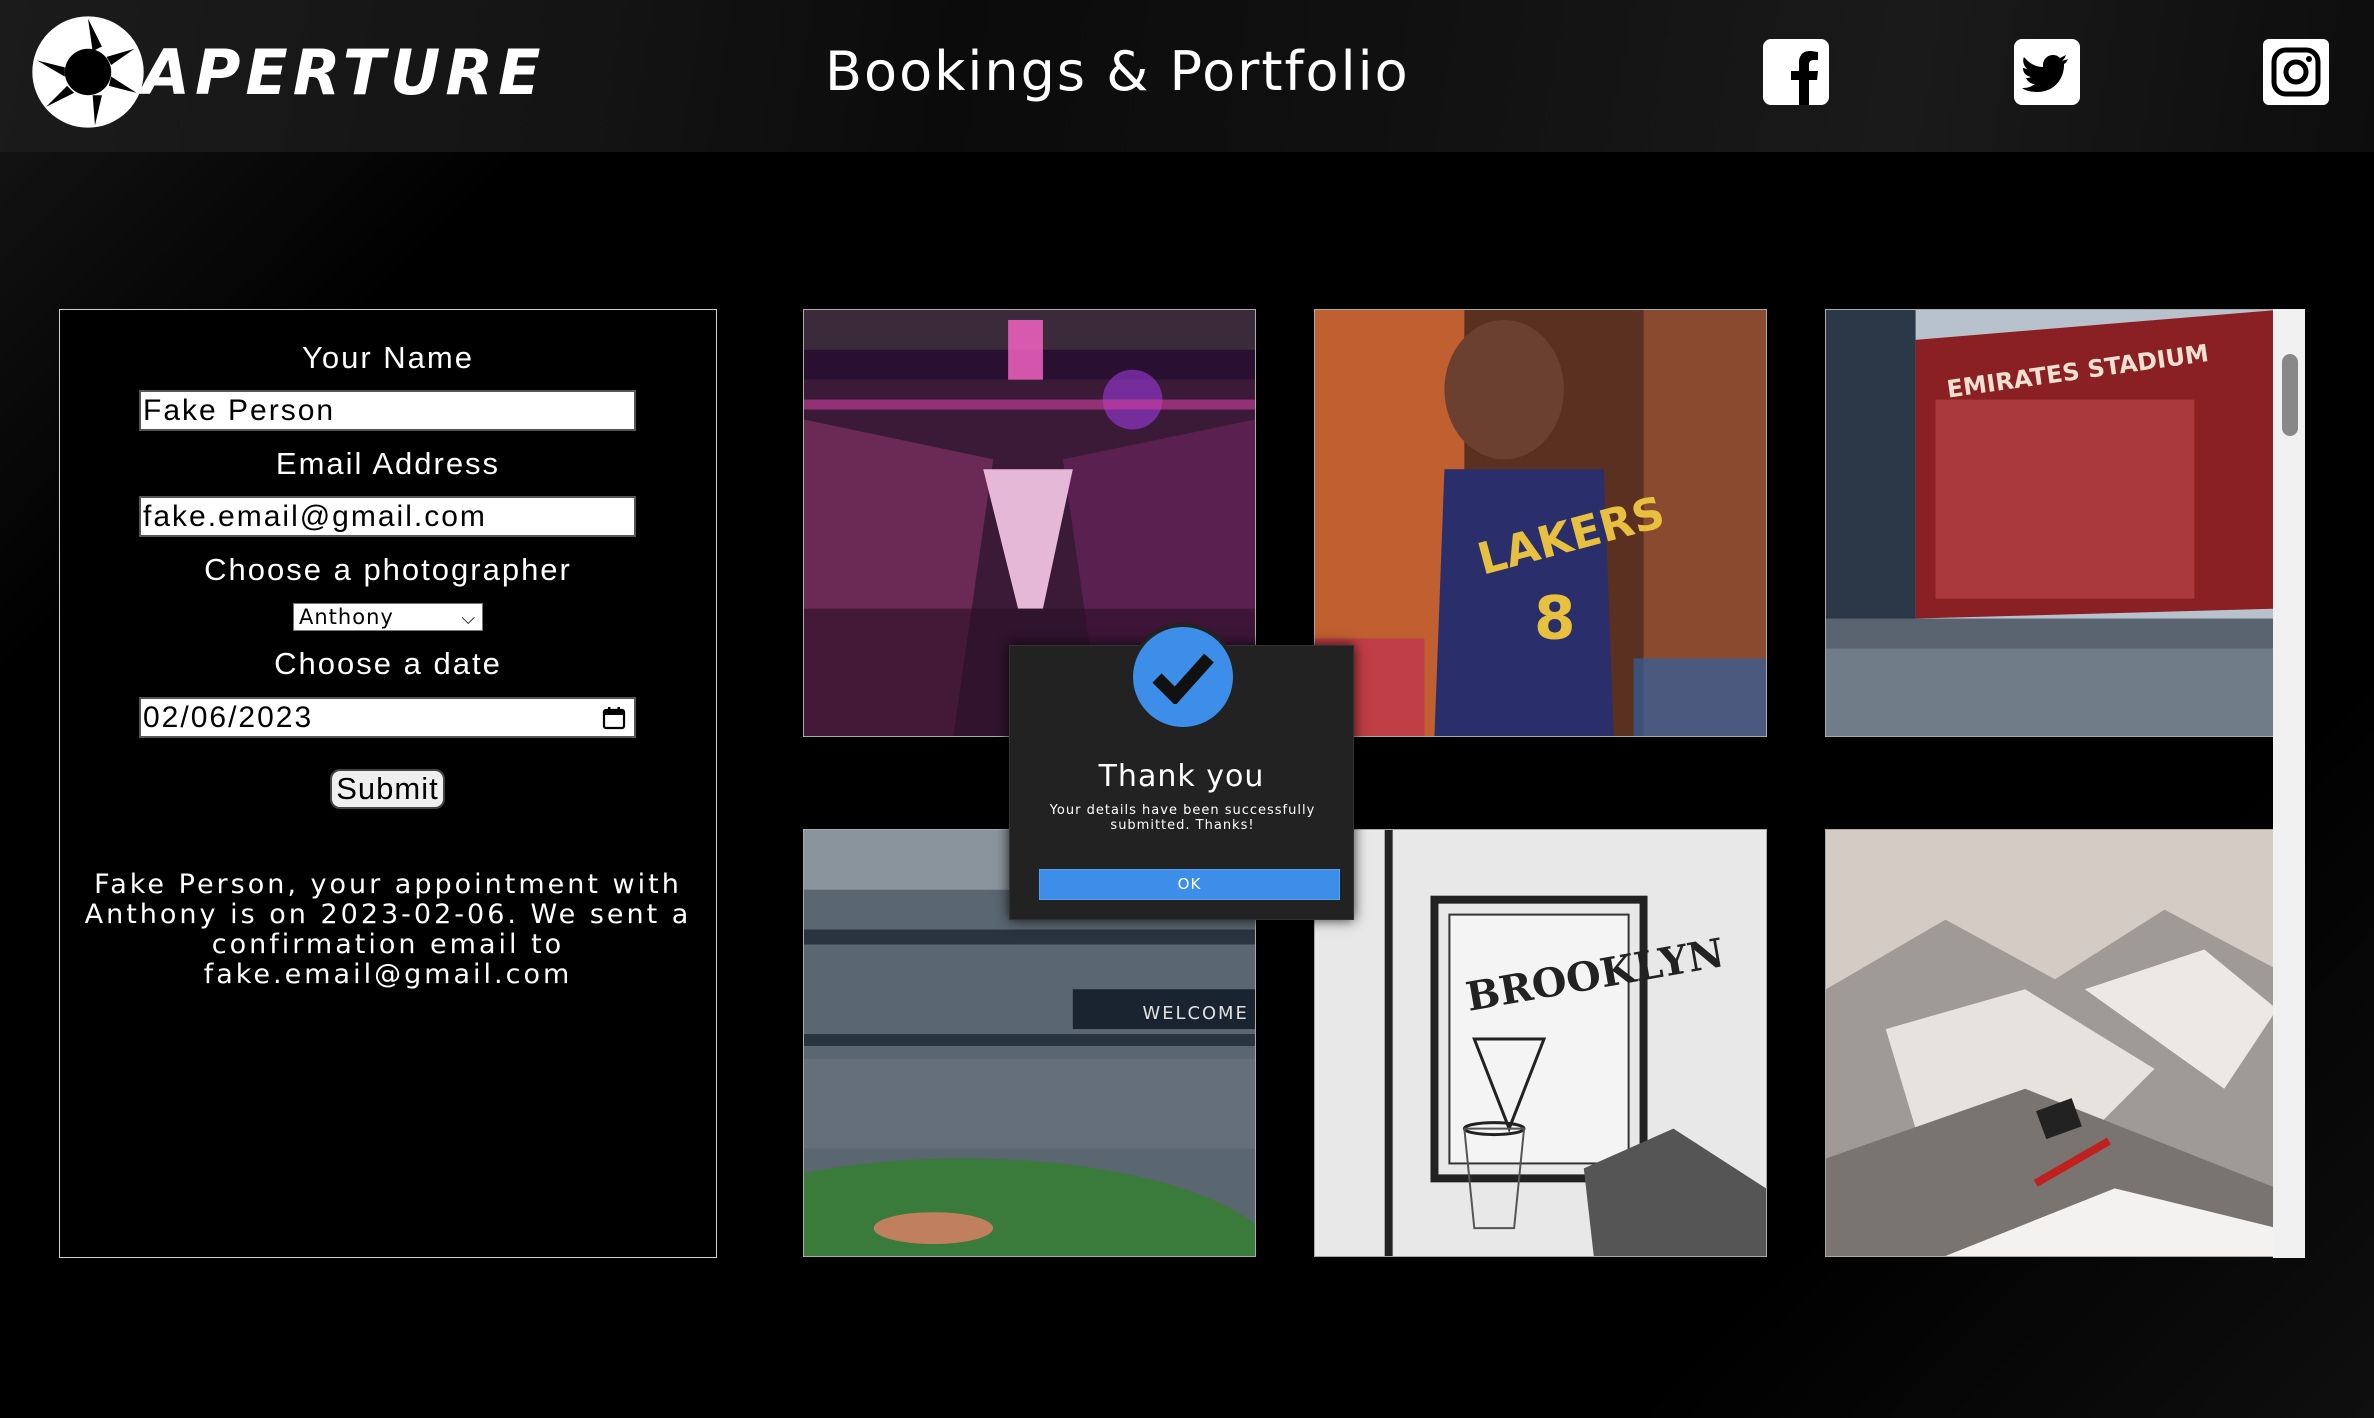 The height and width of the screenshot is (1418, 2374). I want to click on gallery-scrollbar, so click(2289, 783).